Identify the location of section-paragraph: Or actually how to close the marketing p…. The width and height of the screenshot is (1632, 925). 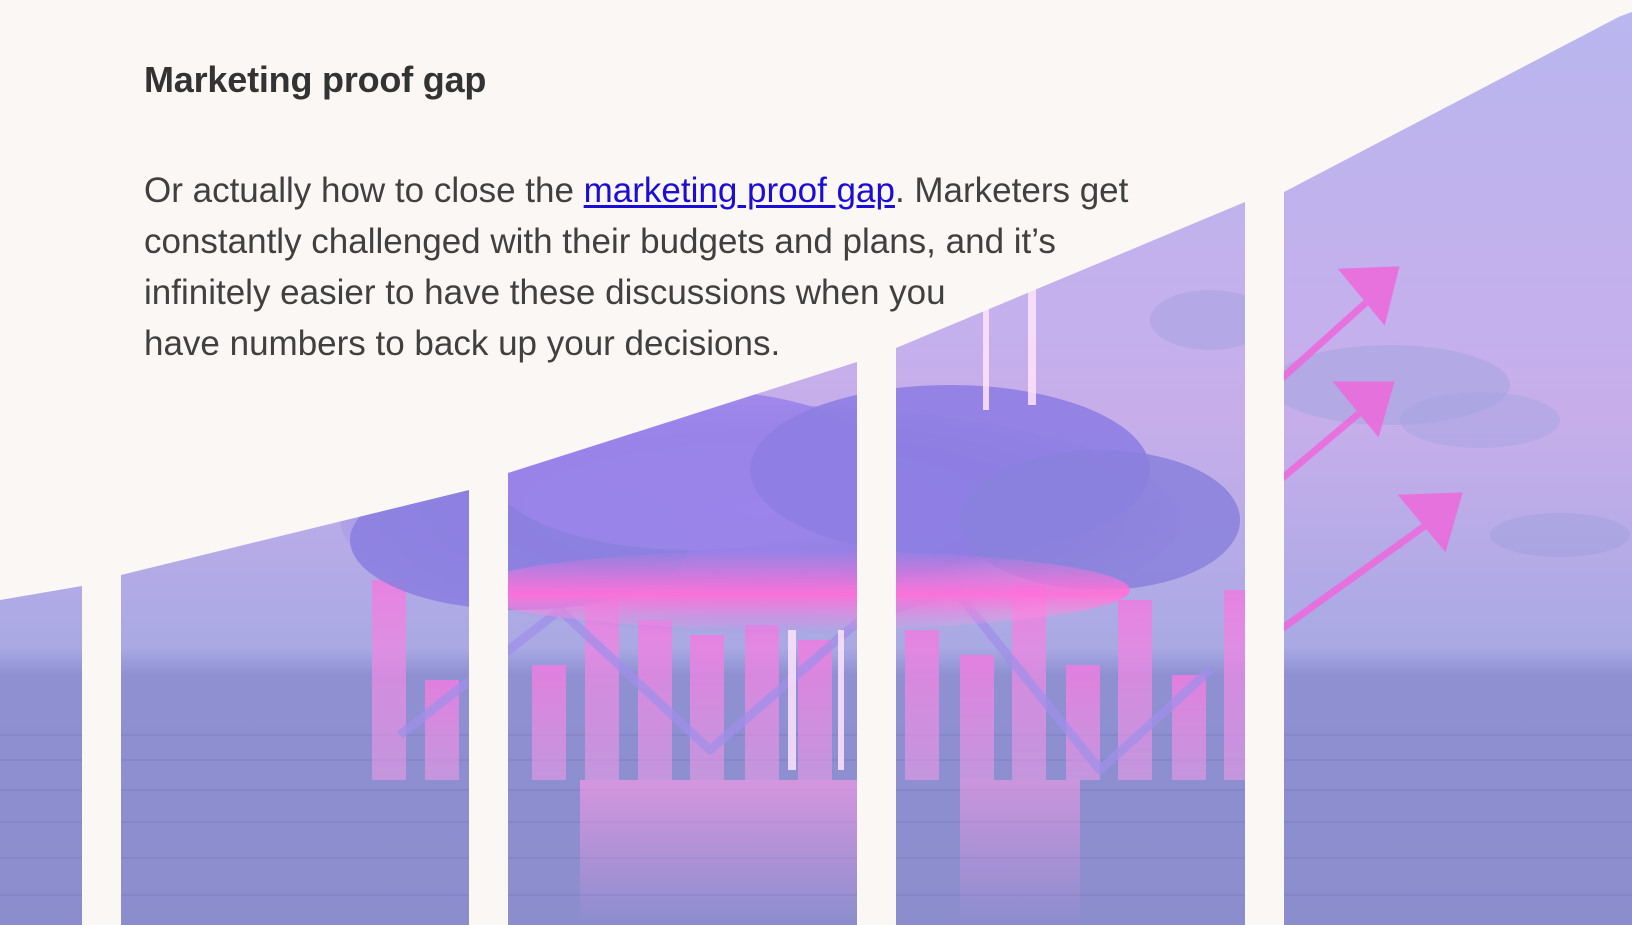
(664, 267).